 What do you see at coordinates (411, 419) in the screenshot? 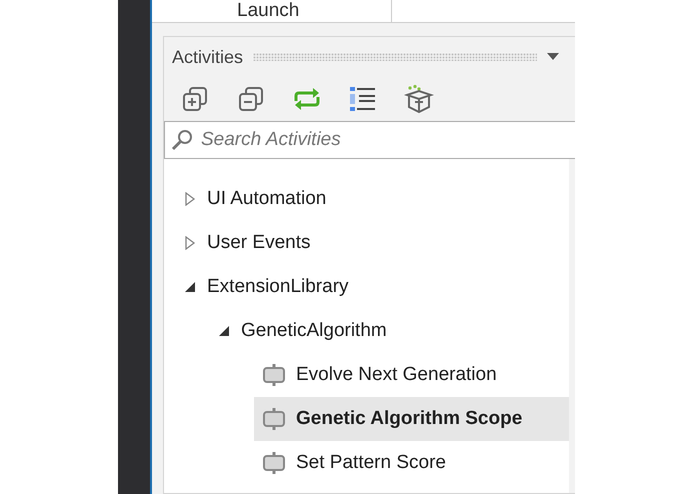
I see `tree-item: Genetic Algorithm Scope` at bounding box center [411, 419].